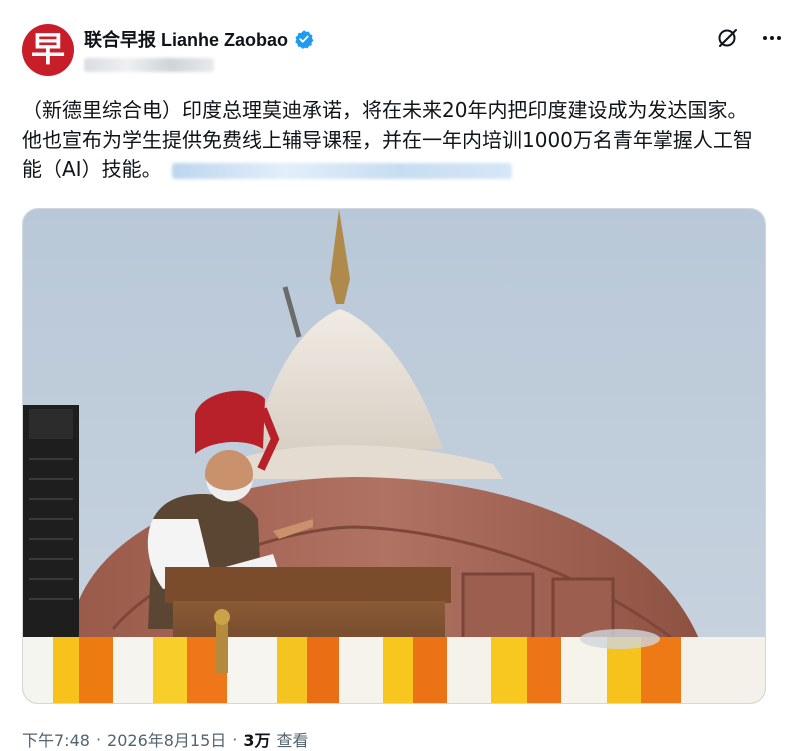 The image size is (806, 751). Describe the element at coordinates (149, 65) in the screenshot. I see `author-handle-redacted` at that location.